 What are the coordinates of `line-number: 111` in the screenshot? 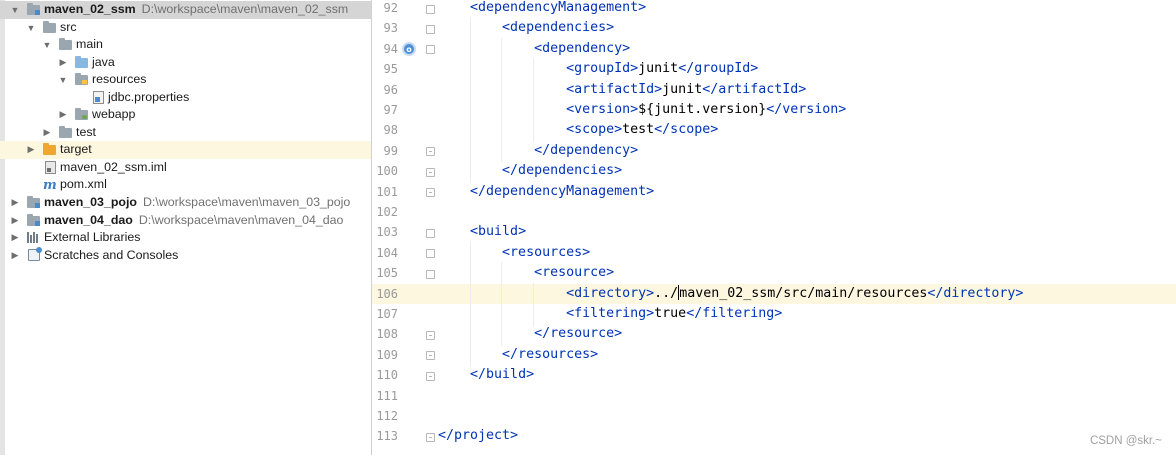 It's located at (387, 395).